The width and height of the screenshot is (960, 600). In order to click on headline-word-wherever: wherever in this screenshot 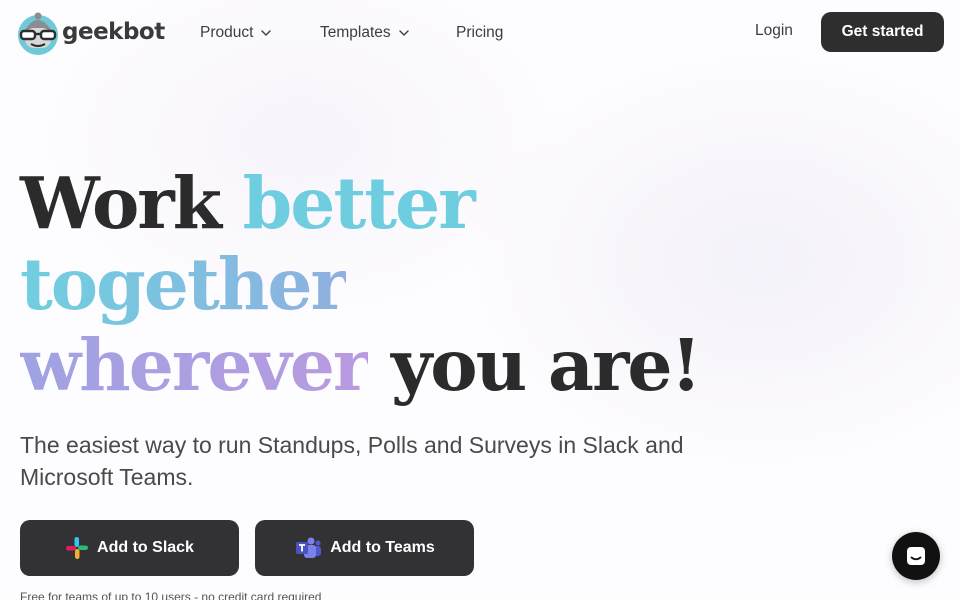, I will do `click(195, 365)`.